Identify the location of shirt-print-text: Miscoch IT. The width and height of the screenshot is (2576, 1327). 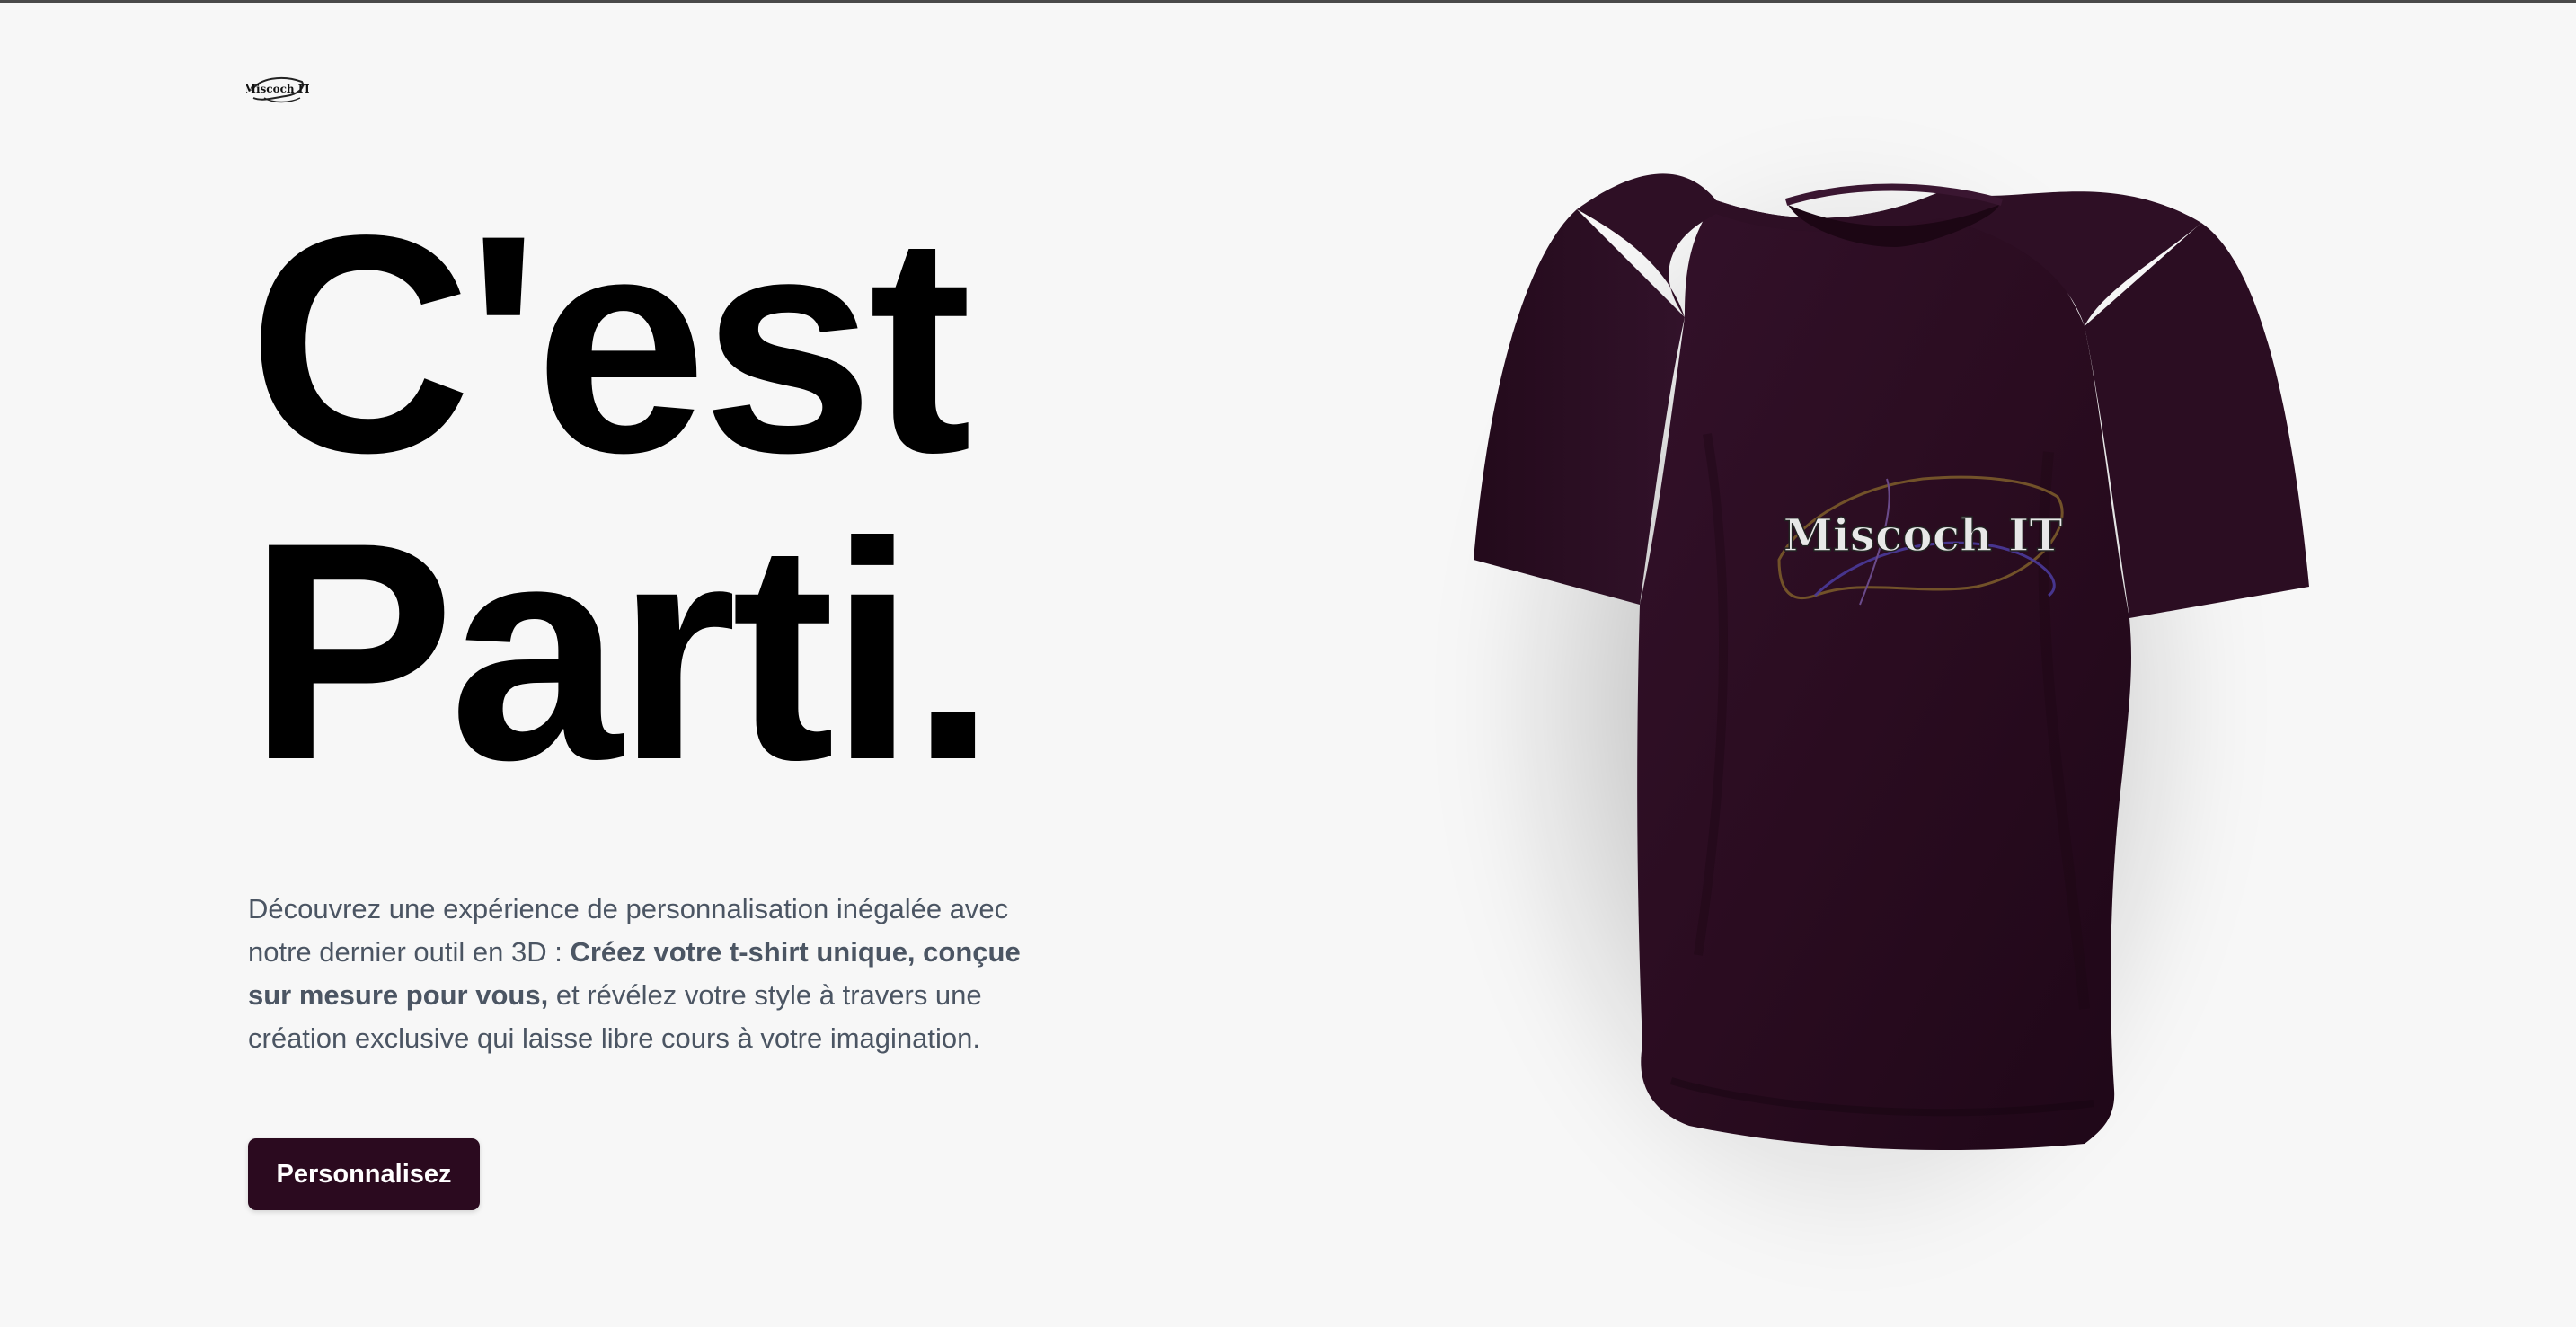
(1923, 535).